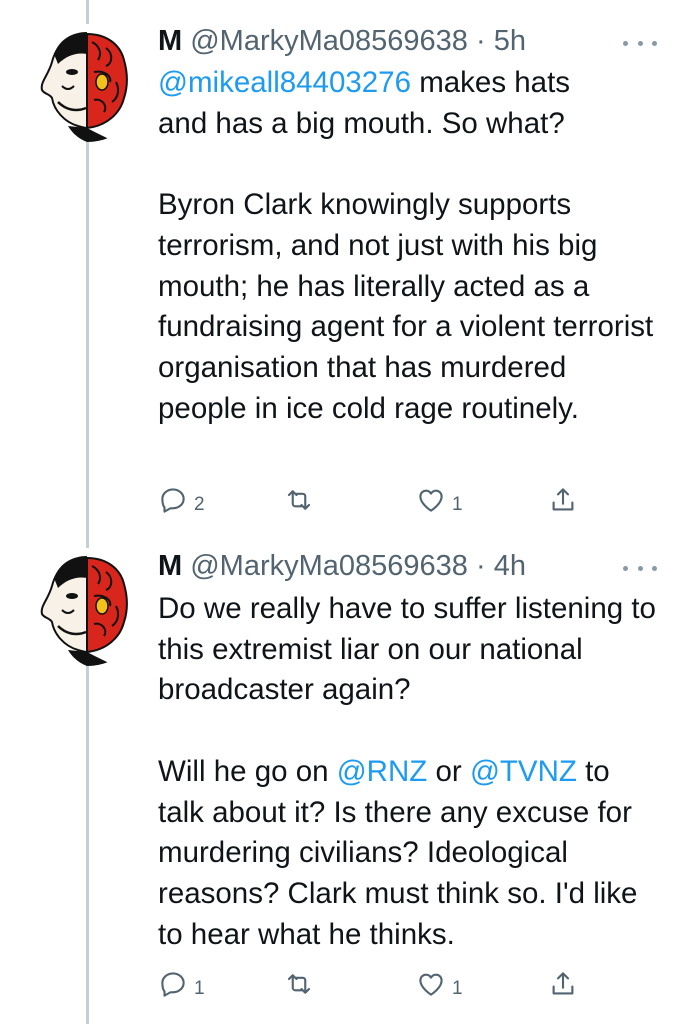  I want to click on tweet-header: M @MarkyMa08569638 · 4h, so click(405, 566).